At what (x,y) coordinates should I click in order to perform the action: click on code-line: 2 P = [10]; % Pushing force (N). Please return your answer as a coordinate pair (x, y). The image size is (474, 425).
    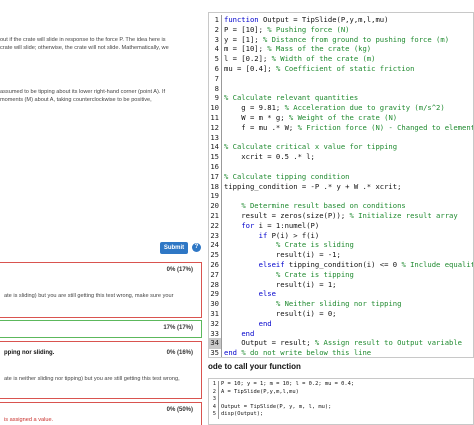
    Looking at the image, I should click on (341, 30).